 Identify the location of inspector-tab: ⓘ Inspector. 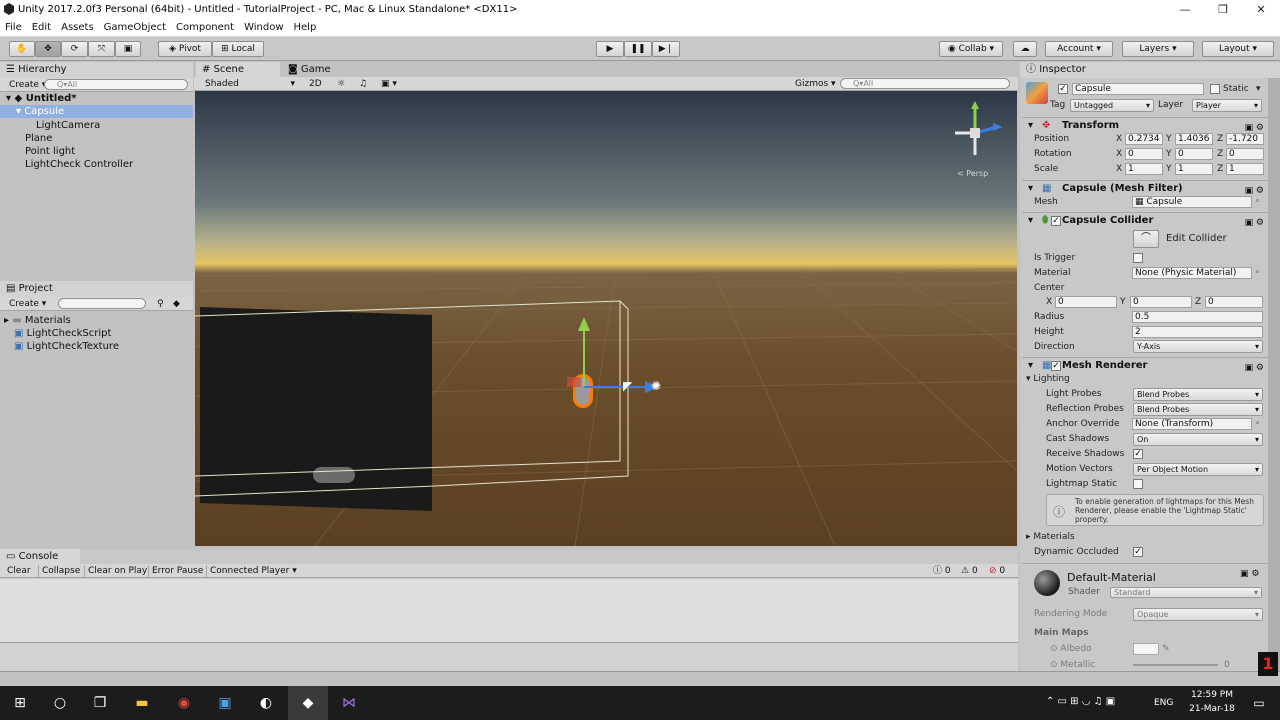
(1150, 70).